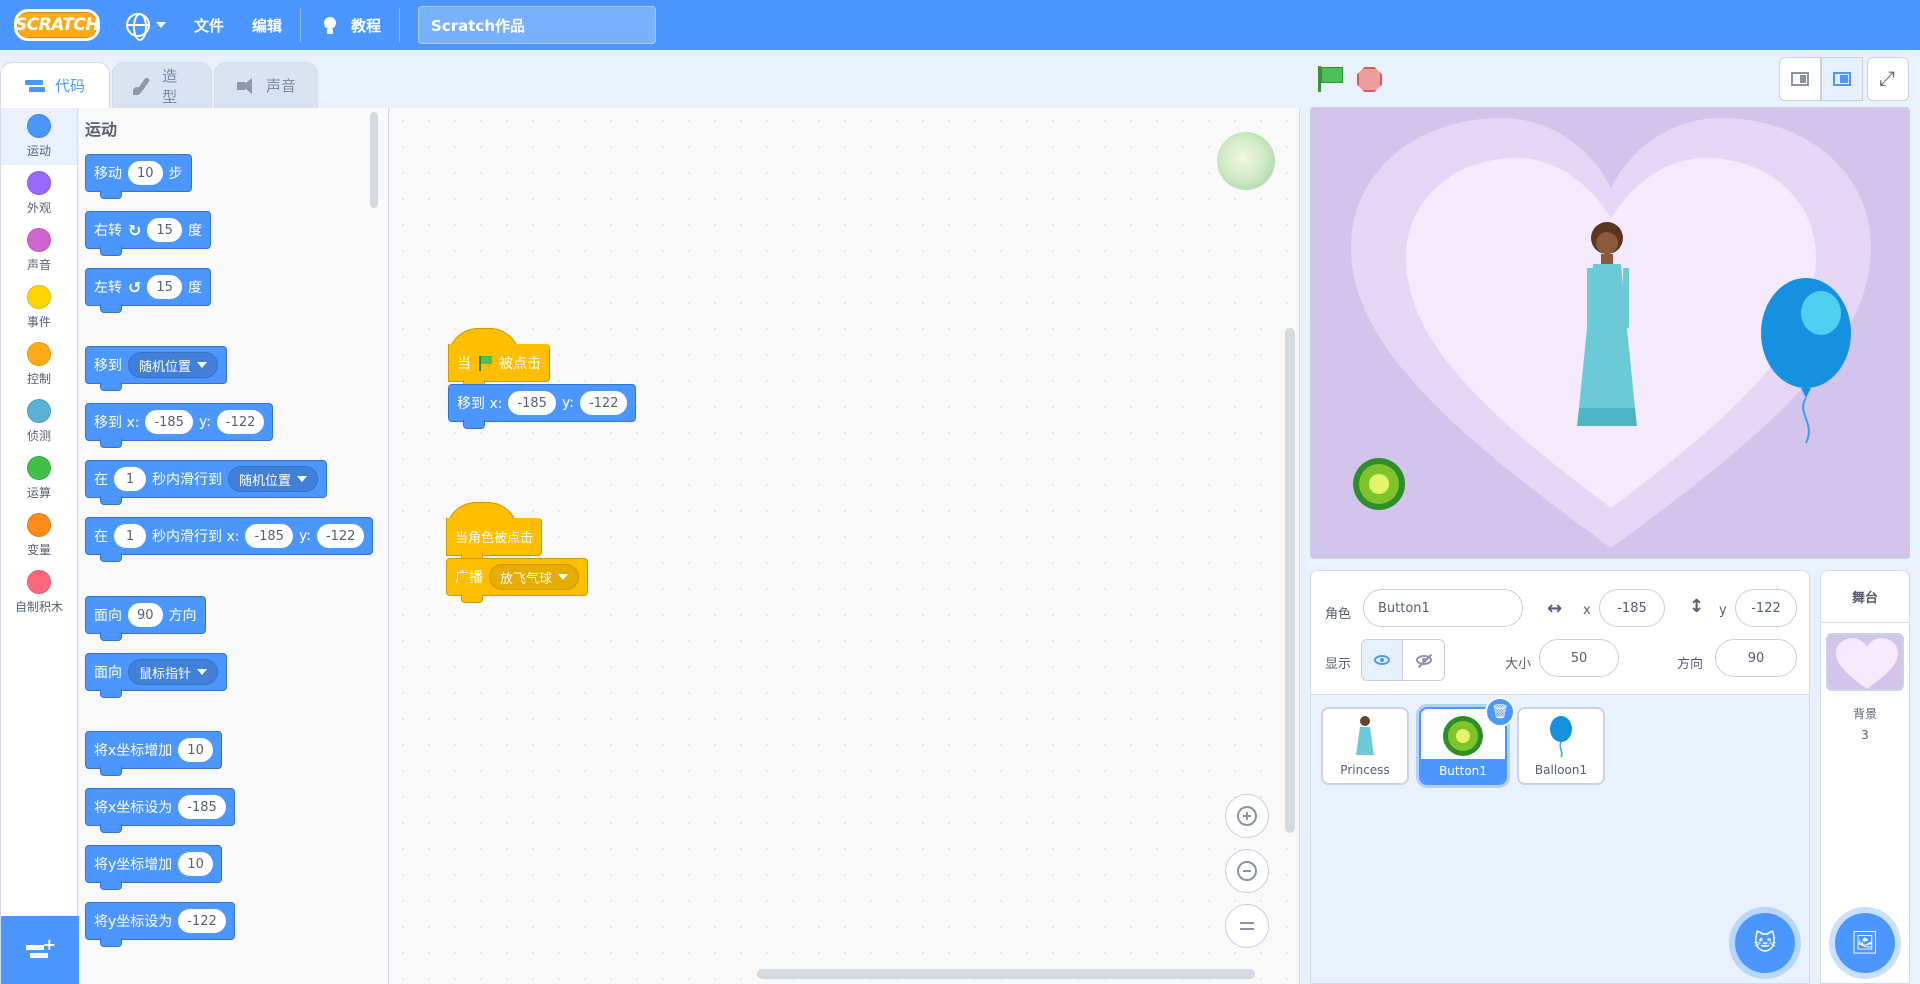  Describe the element at coordinates (229, 539) in the screenshot. I see `block-glide-xy: 在 1 秒内滑行到 x: -185 y: -122` at that location.